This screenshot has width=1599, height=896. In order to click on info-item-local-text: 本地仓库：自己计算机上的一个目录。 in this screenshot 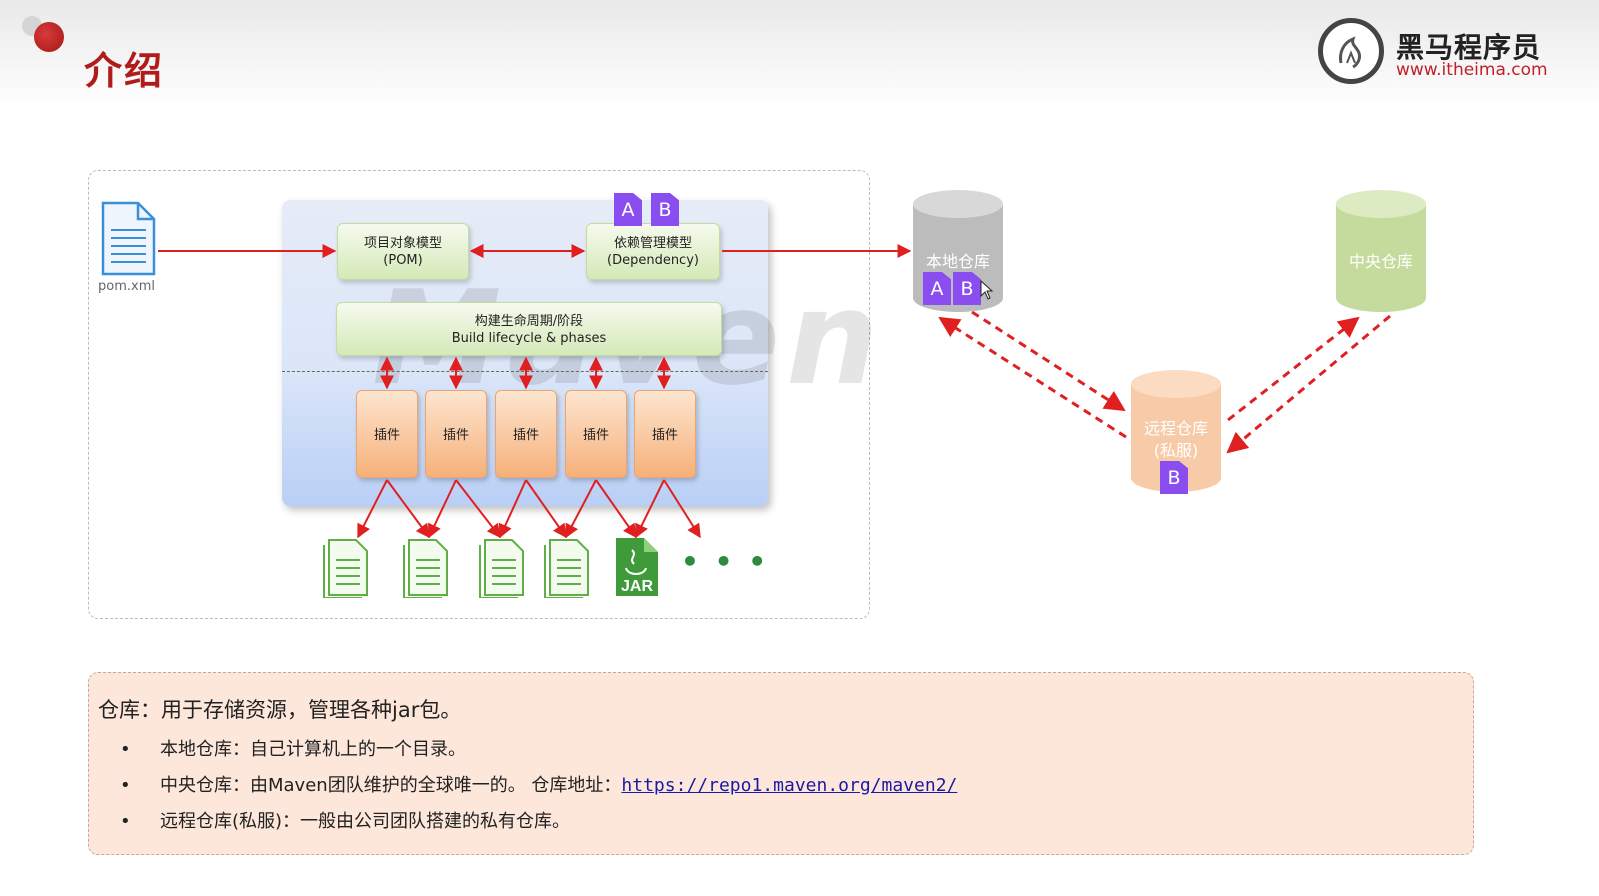, I will do `click(313, 749)`.